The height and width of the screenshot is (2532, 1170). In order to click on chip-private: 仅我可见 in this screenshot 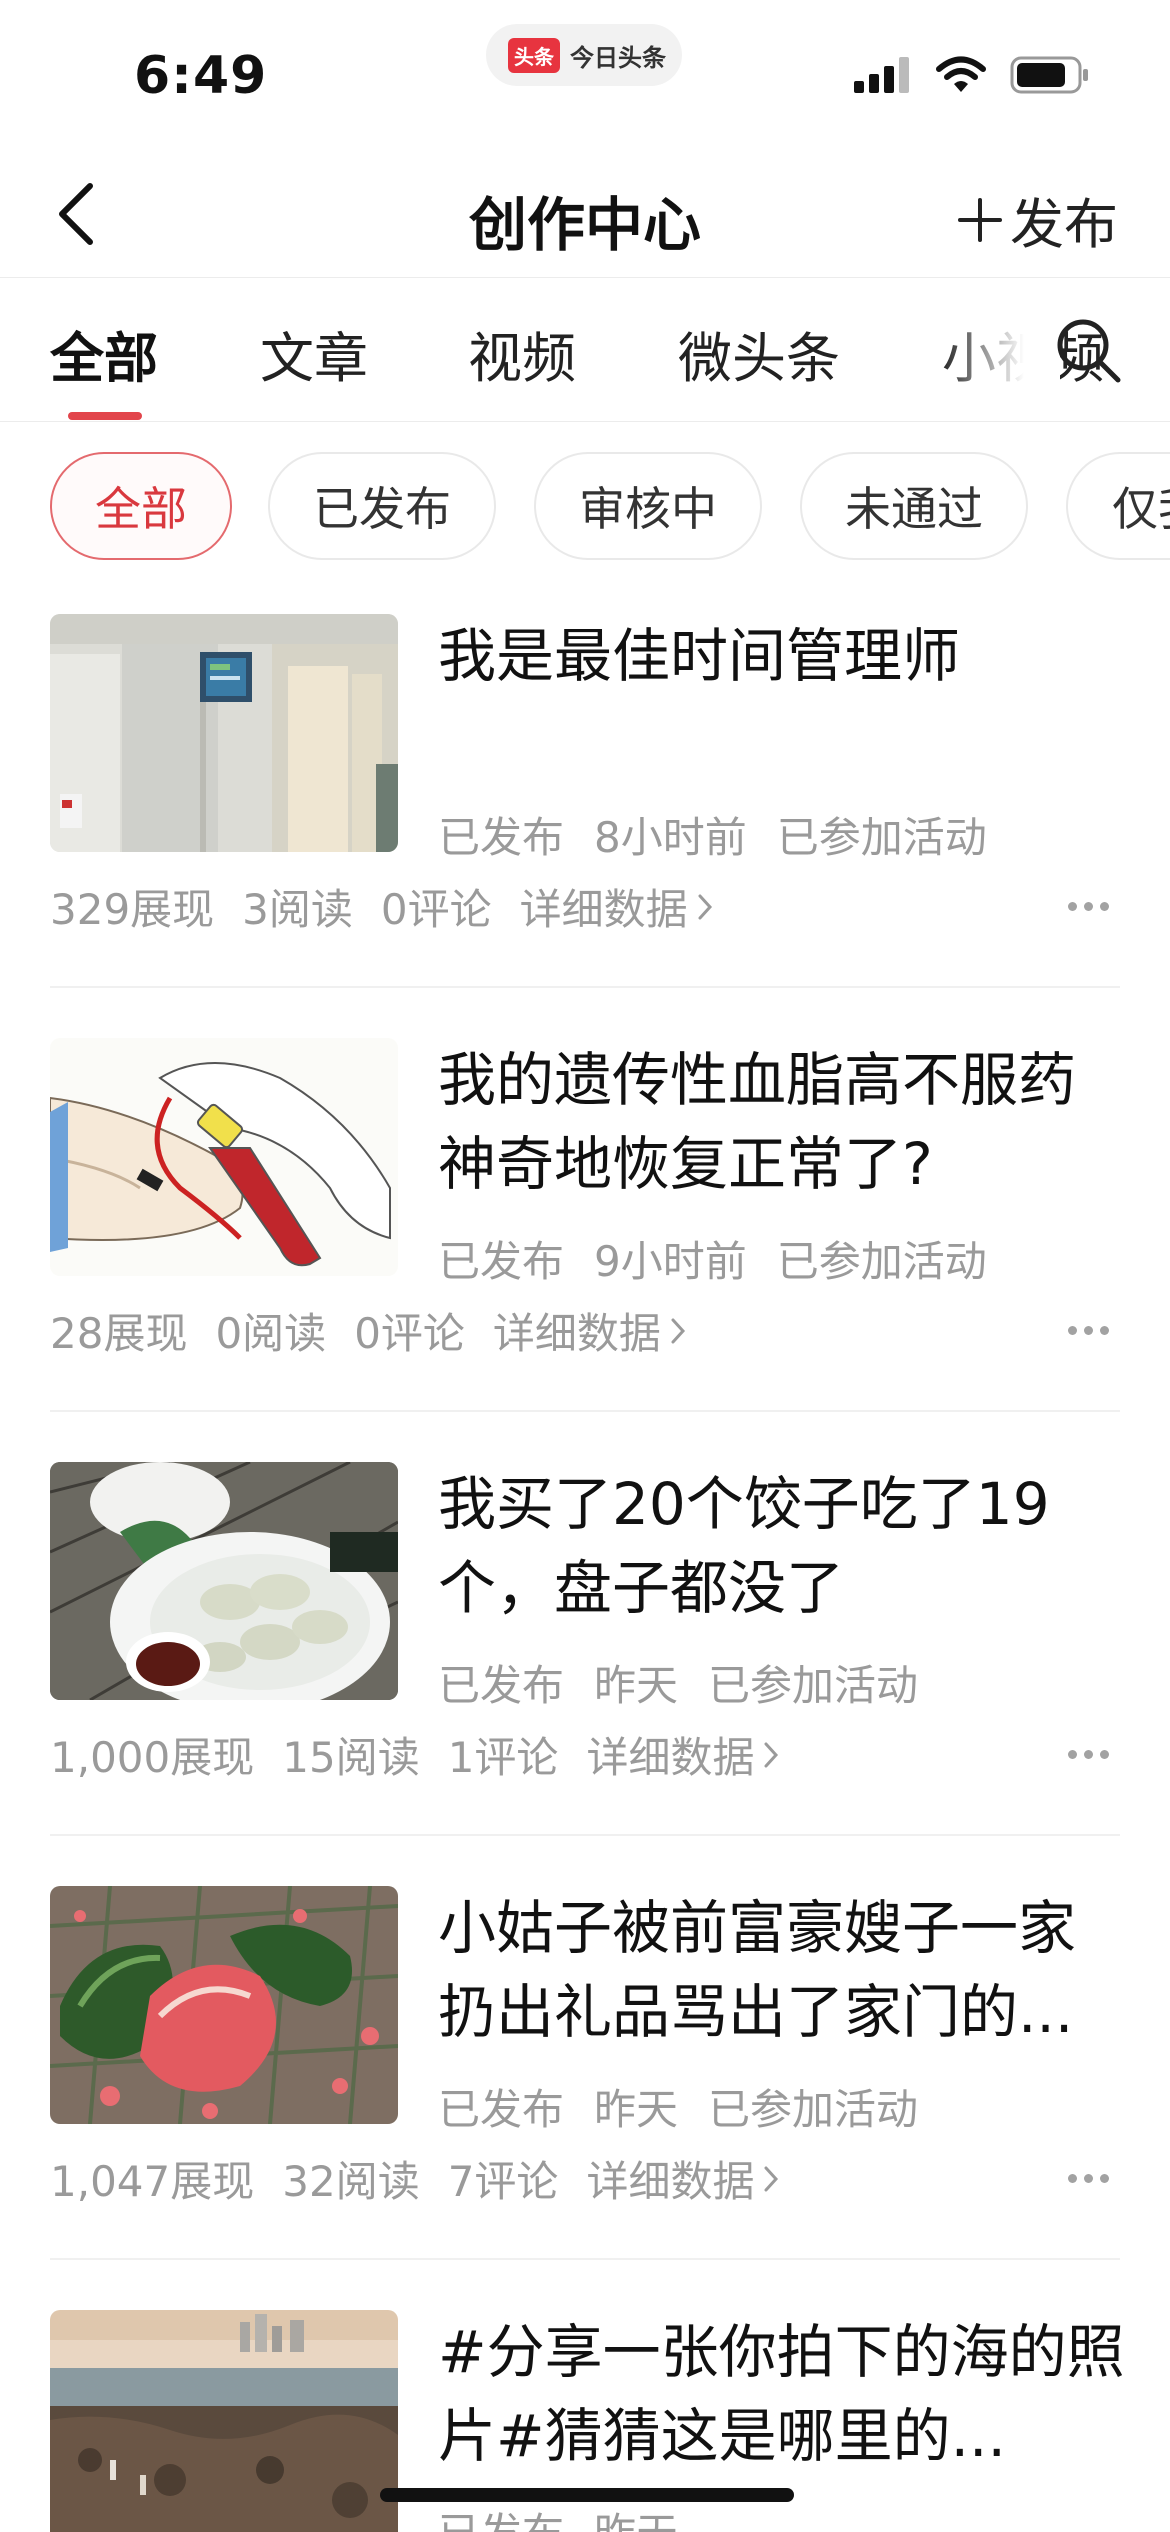, I will do `click(1118, 506)`.